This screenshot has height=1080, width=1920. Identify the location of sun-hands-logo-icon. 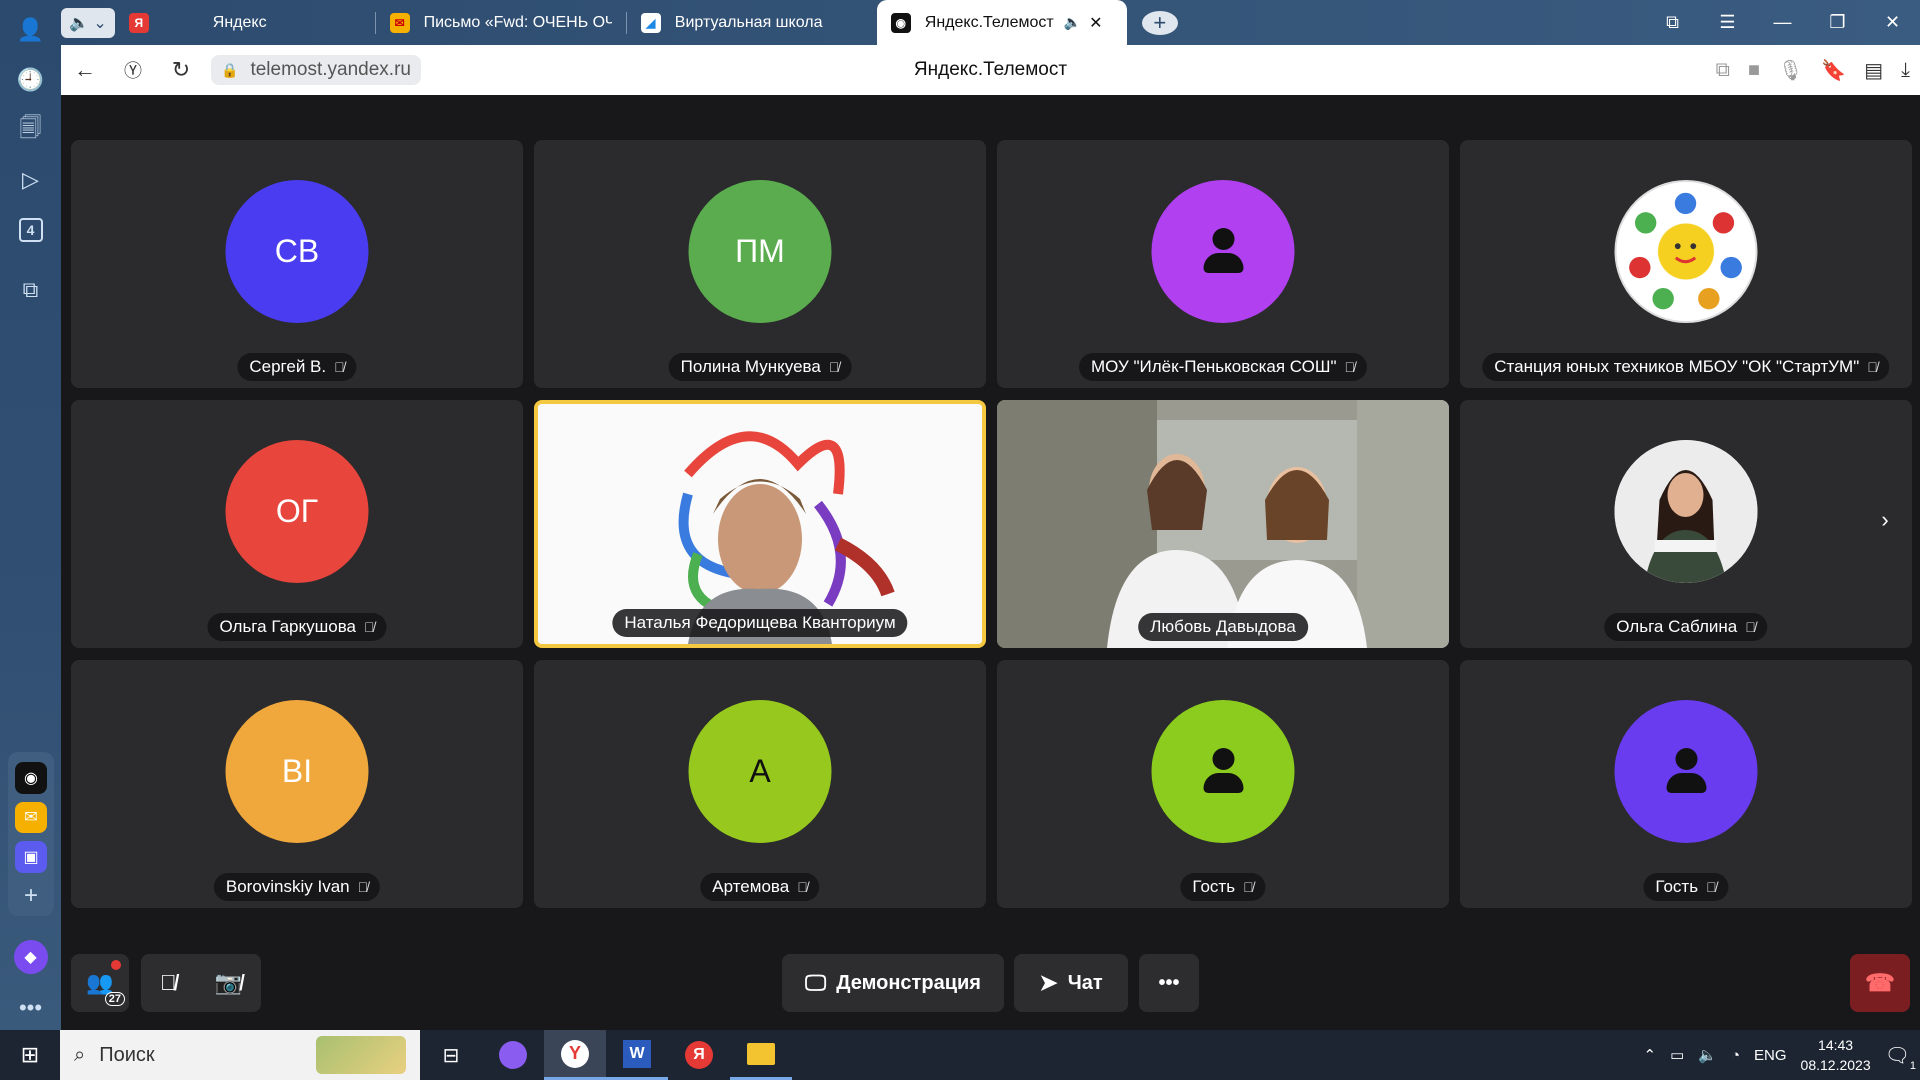
(1685, 251).